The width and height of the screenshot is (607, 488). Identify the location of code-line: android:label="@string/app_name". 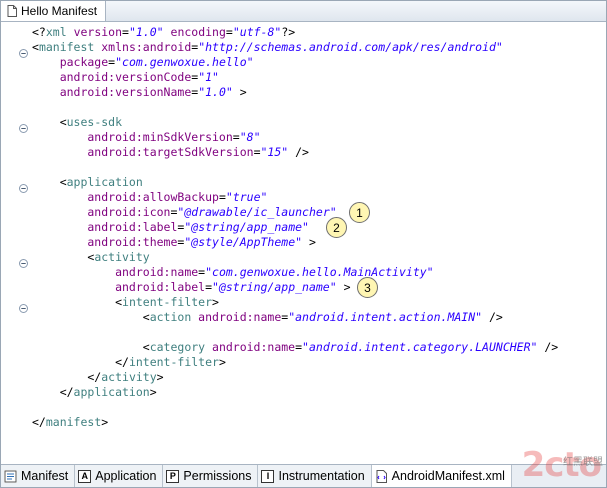
(170, 227).